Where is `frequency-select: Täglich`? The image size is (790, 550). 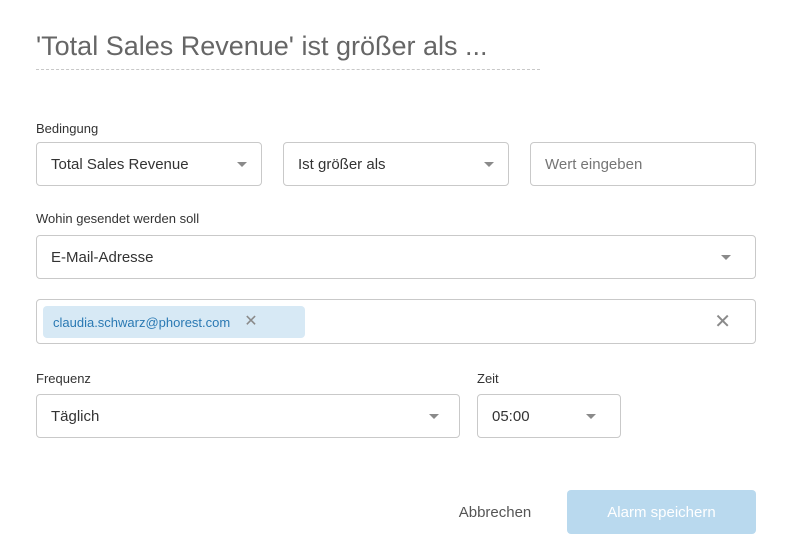
frequency-select: Täglich is located at coordinates (248, 416).